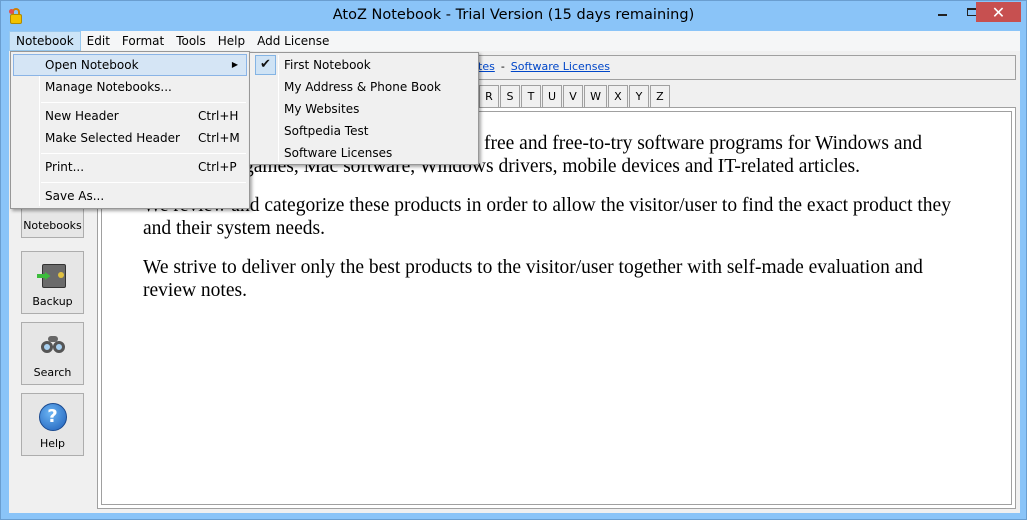  I want to click on tab-w: W, so click(595, 96).